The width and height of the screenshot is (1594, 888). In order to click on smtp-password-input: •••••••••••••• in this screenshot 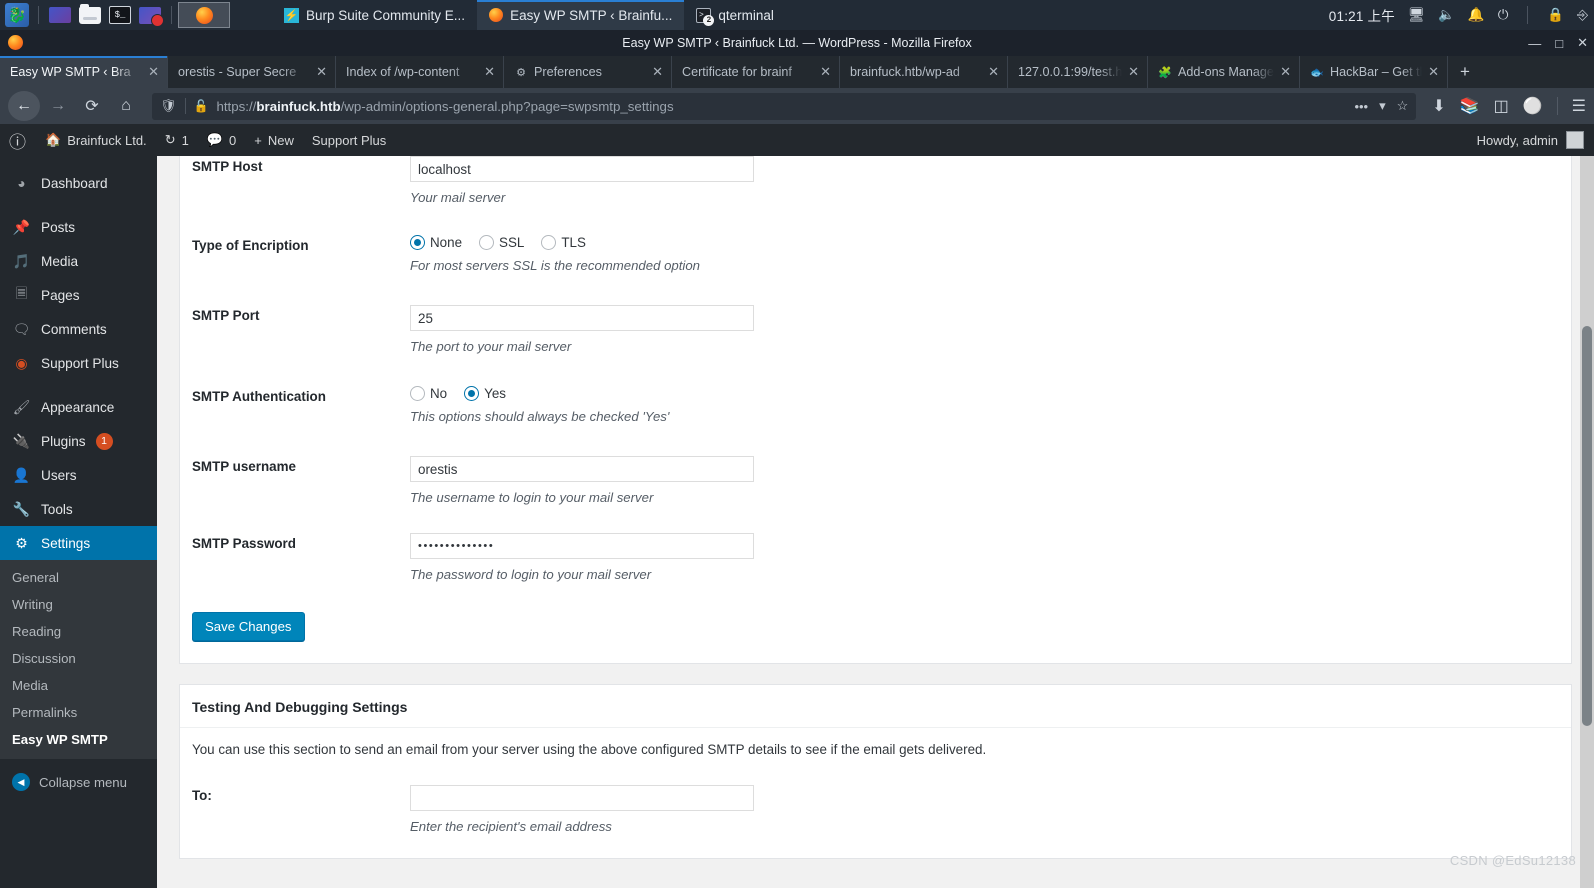, I will do `click(582, 546)`.